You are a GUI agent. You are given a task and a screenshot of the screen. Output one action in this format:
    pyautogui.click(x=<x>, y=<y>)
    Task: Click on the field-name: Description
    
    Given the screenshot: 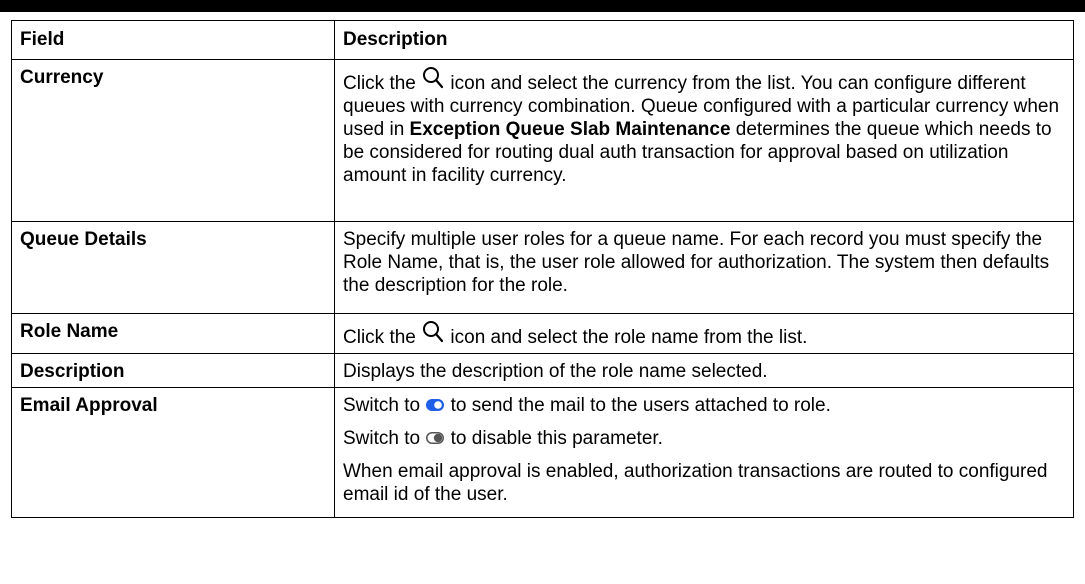 What is the action you would take?
    pyautogui.click(x=173, y=370)
    